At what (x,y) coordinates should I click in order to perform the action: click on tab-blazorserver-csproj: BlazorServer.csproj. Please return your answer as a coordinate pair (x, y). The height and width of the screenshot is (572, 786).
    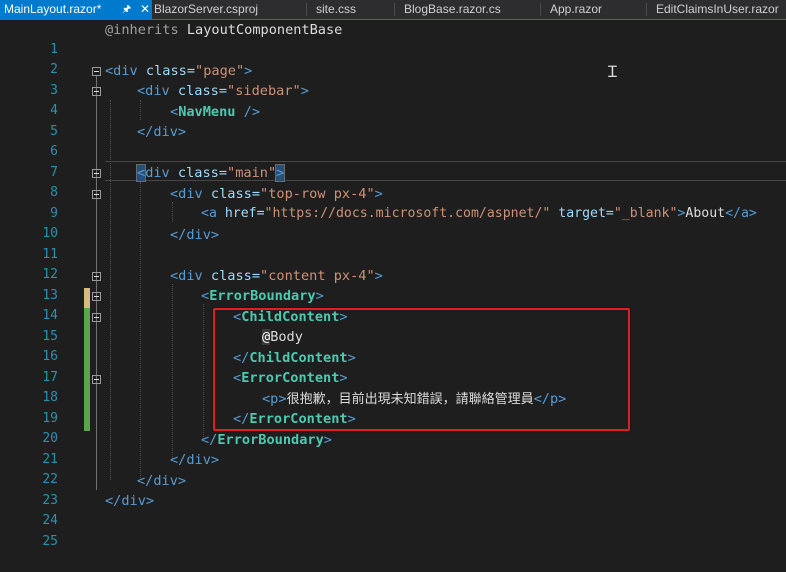
    Looking at the image, I should click on (204, 9).